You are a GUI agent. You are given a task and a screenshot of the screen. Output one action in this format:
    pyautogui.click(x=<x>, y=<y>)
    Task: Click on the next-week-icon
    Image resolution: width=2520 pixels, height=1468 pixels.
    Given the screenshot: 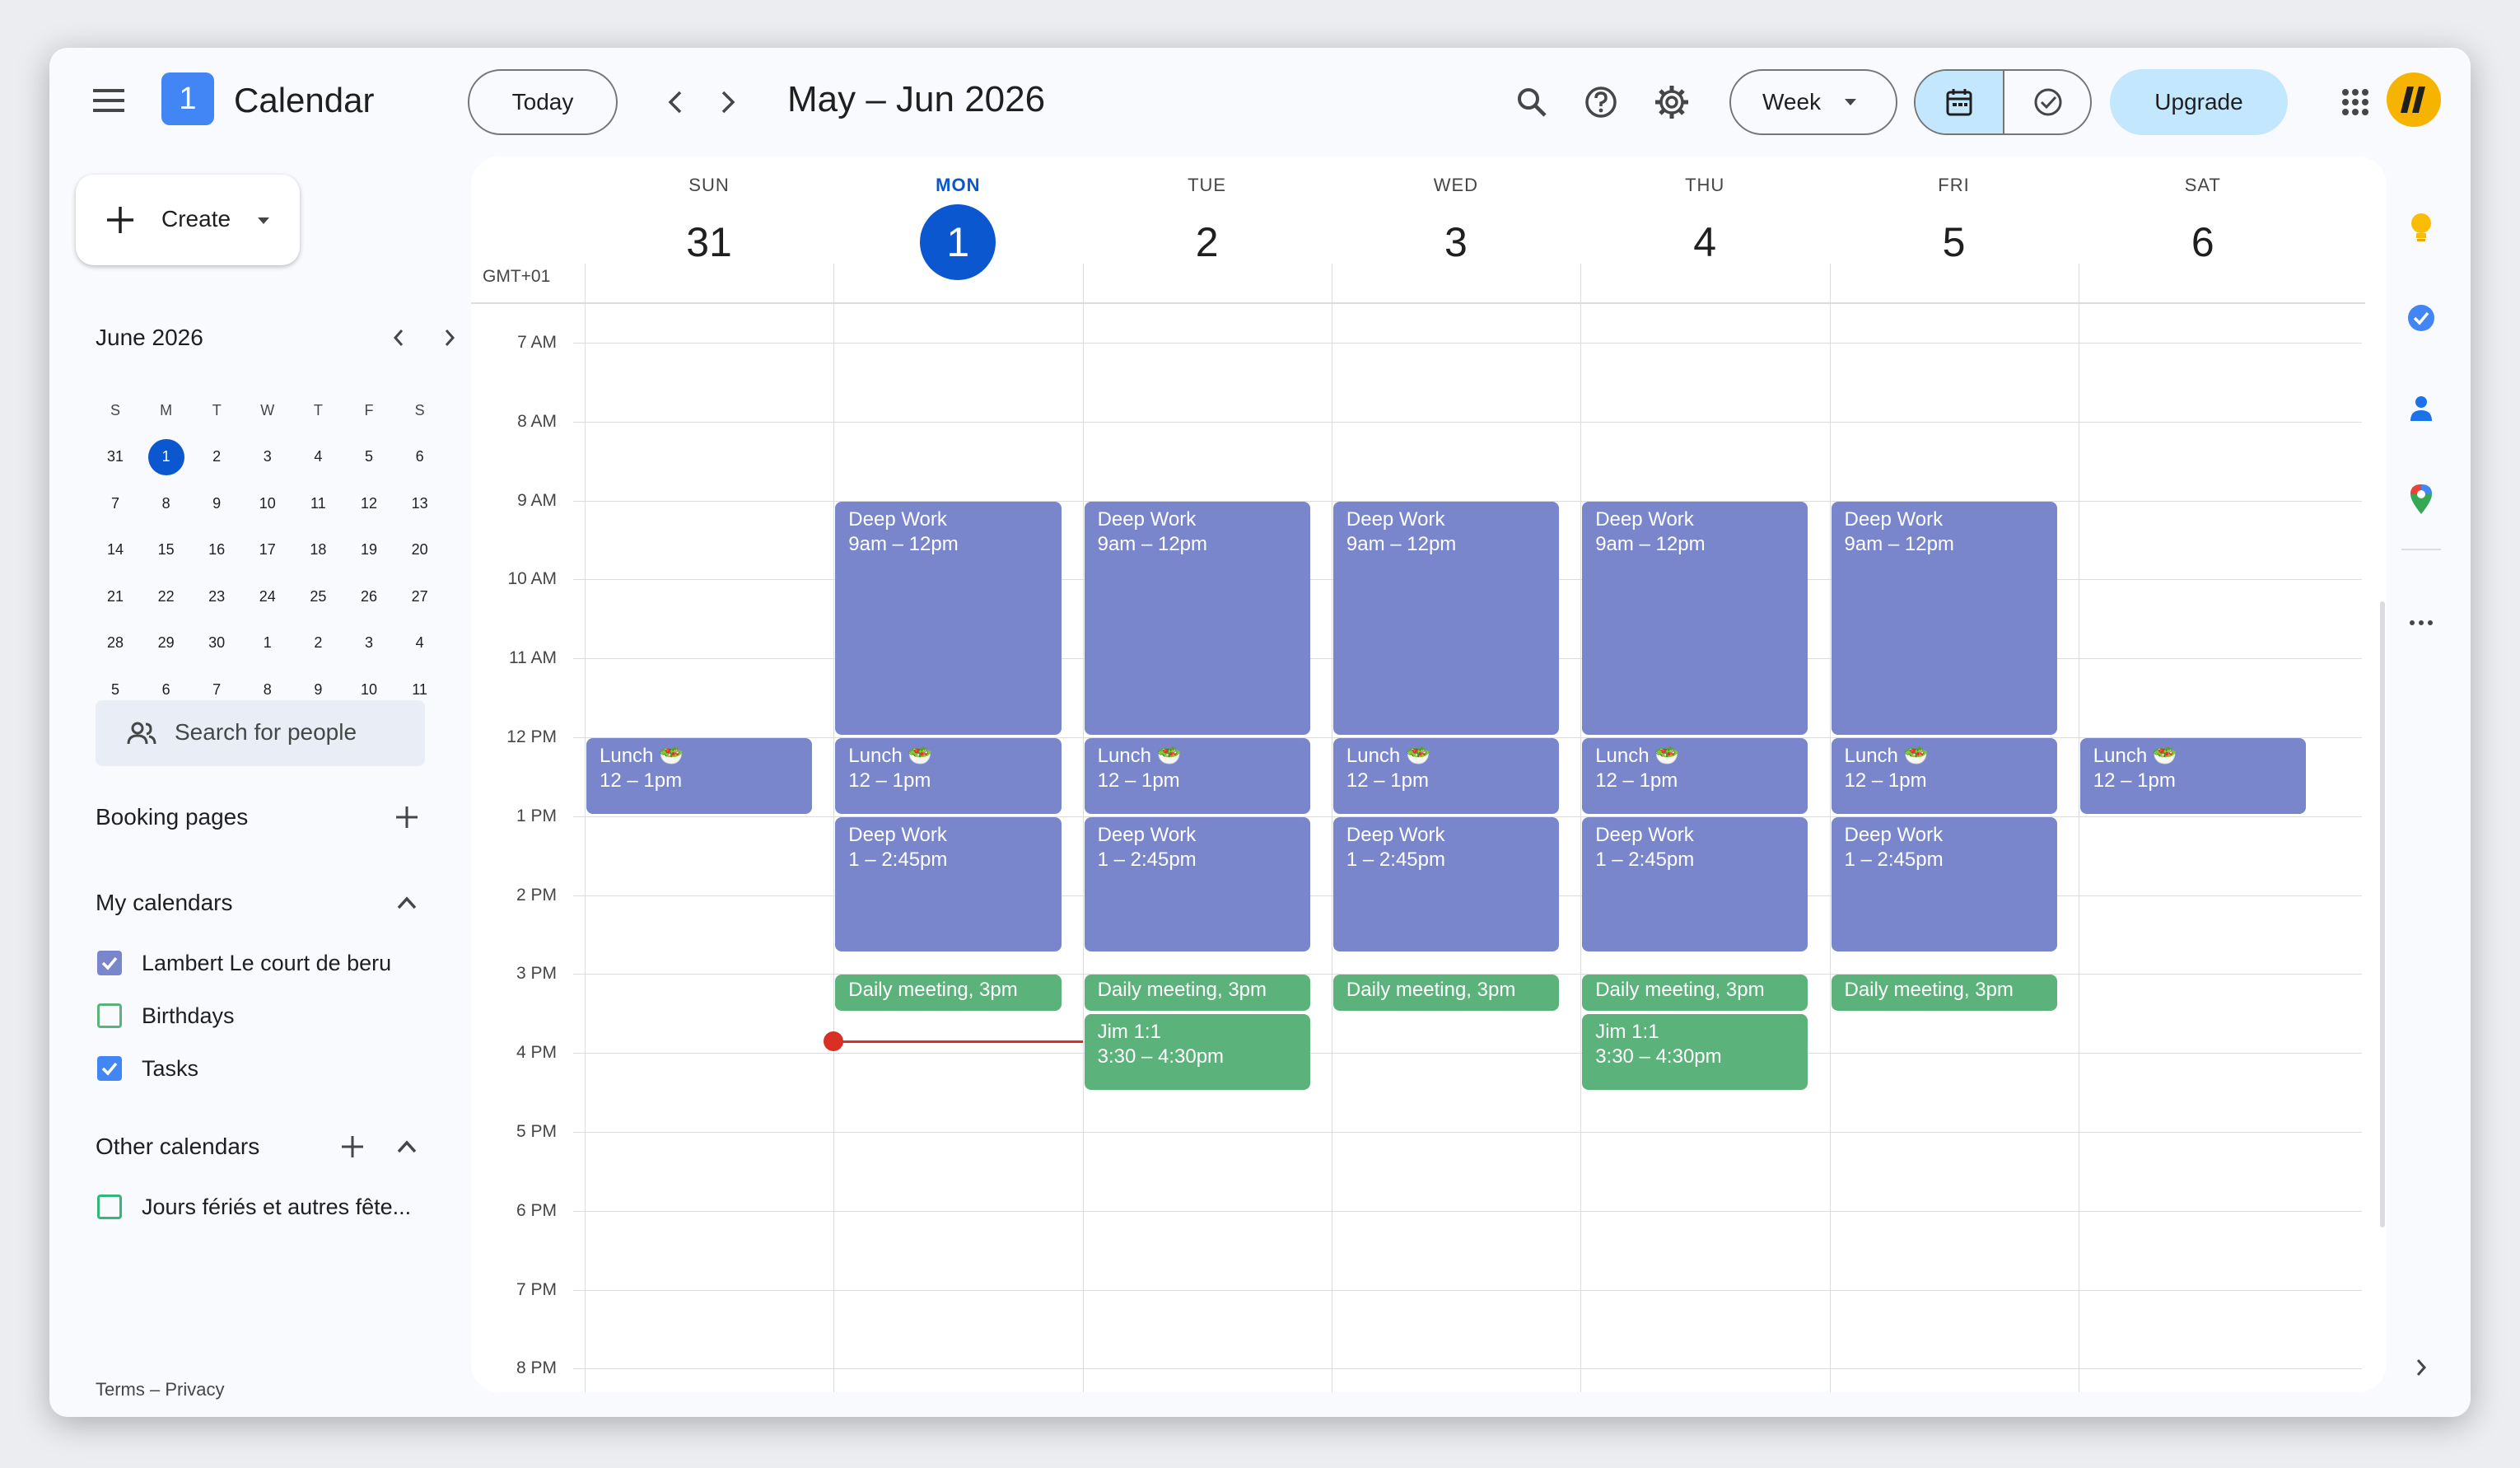 What is the action you would take?
    pyautogui.click(x=728, y=103)
    